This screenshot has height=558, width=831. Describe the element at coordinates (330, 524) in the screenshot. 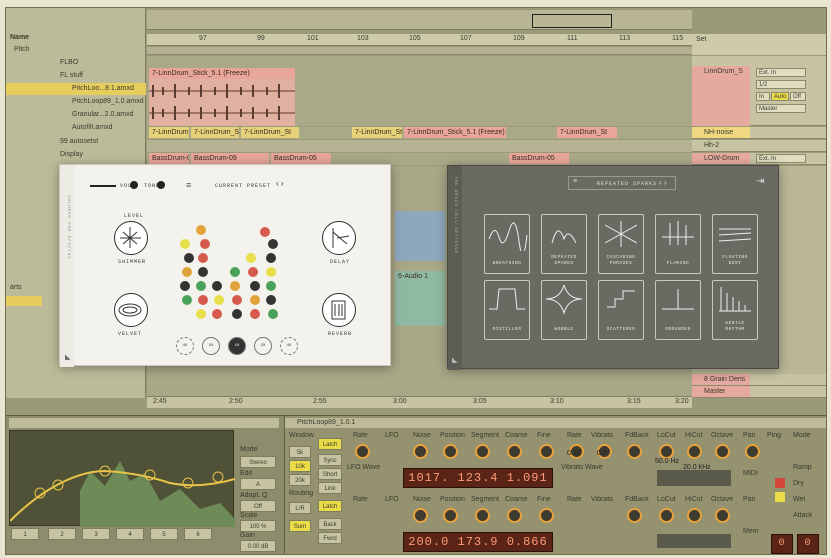

I see `back-button: Back` at that location.